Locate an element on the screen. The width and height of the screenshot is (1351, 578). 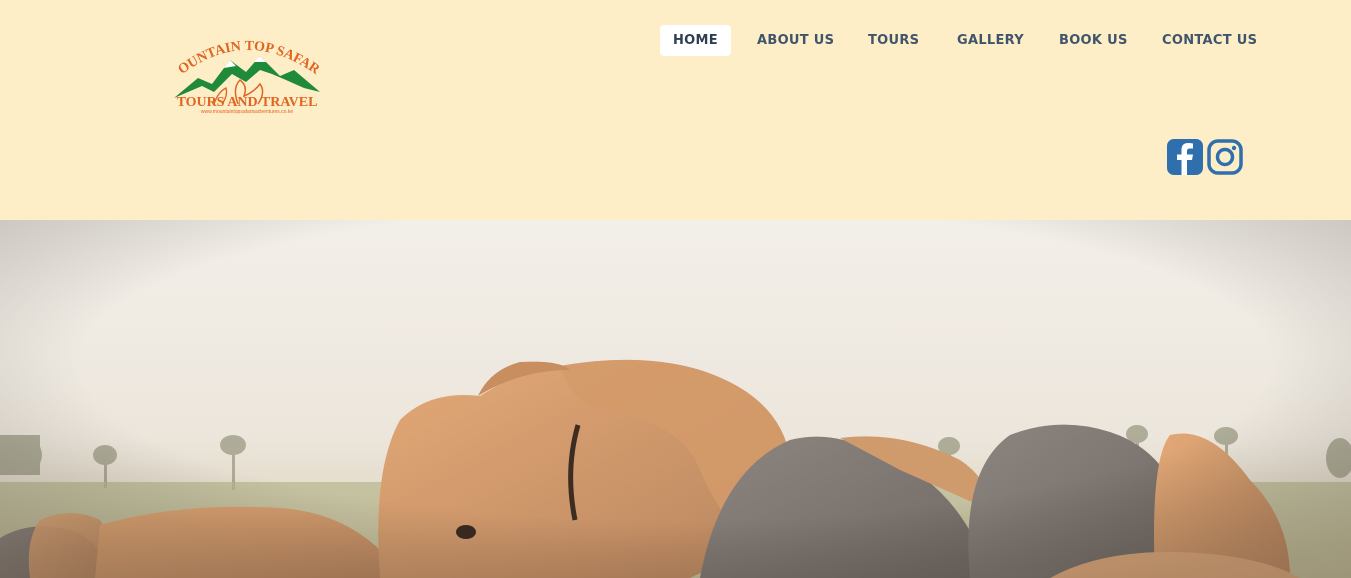
logo-url: www.mountaintopsafarisadventures.co.ke is located at coordinates (247, 112).